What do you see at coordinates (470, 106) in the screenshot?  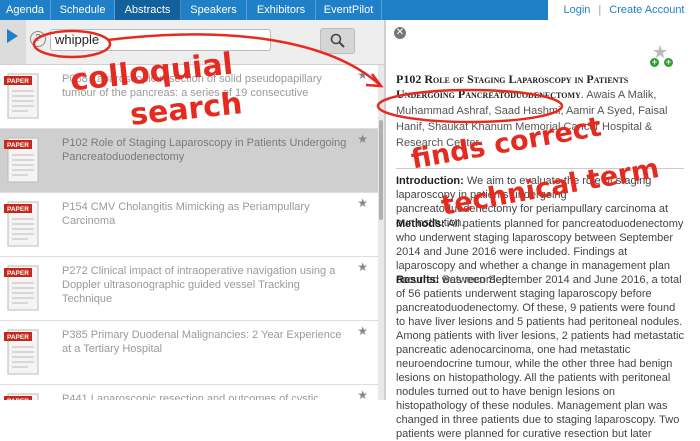 I see `term-circle-annotation` at bounding box center [470, 106].